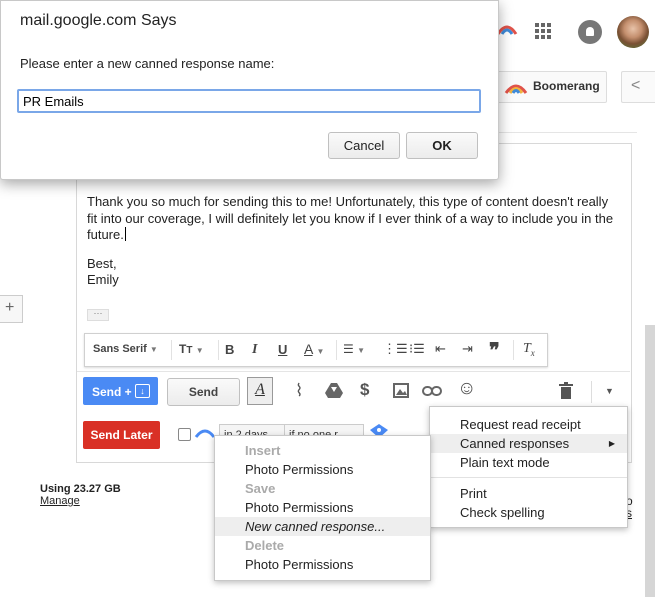  What do you see at coordinates (354, 349) in the screenshot?
I see `align-icon: ☰ ▼` at bounding box center [354, 349].